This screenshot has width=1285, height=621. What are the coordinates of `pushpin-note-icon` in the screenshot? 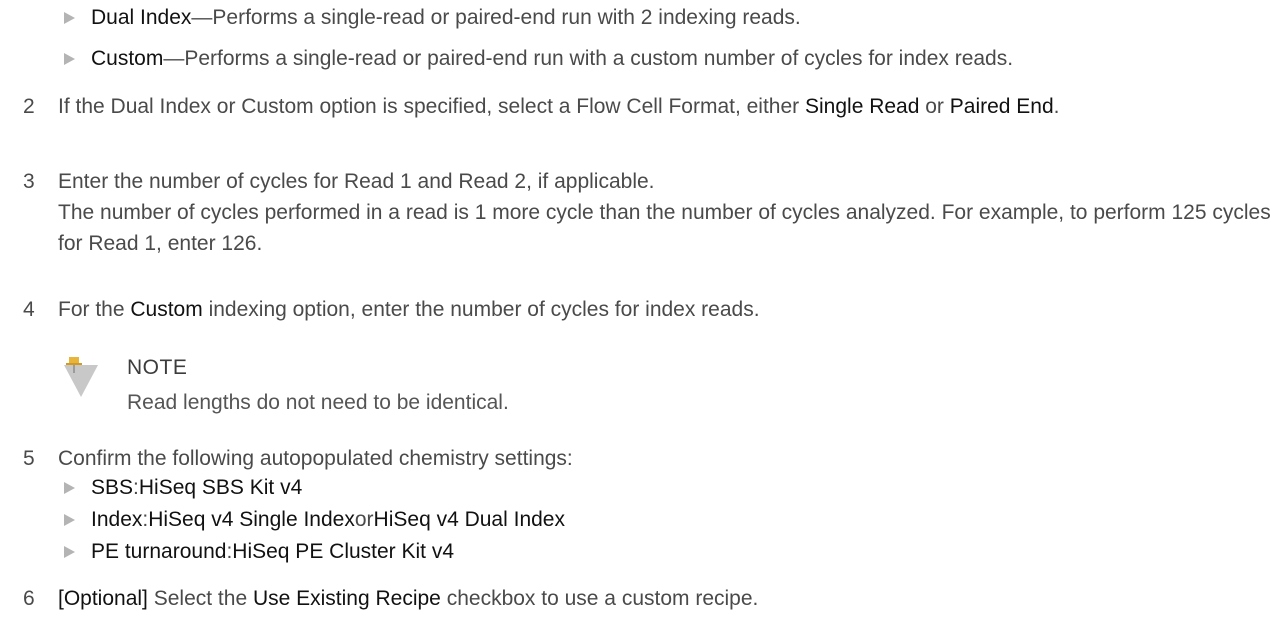 It's located at (81, 377).